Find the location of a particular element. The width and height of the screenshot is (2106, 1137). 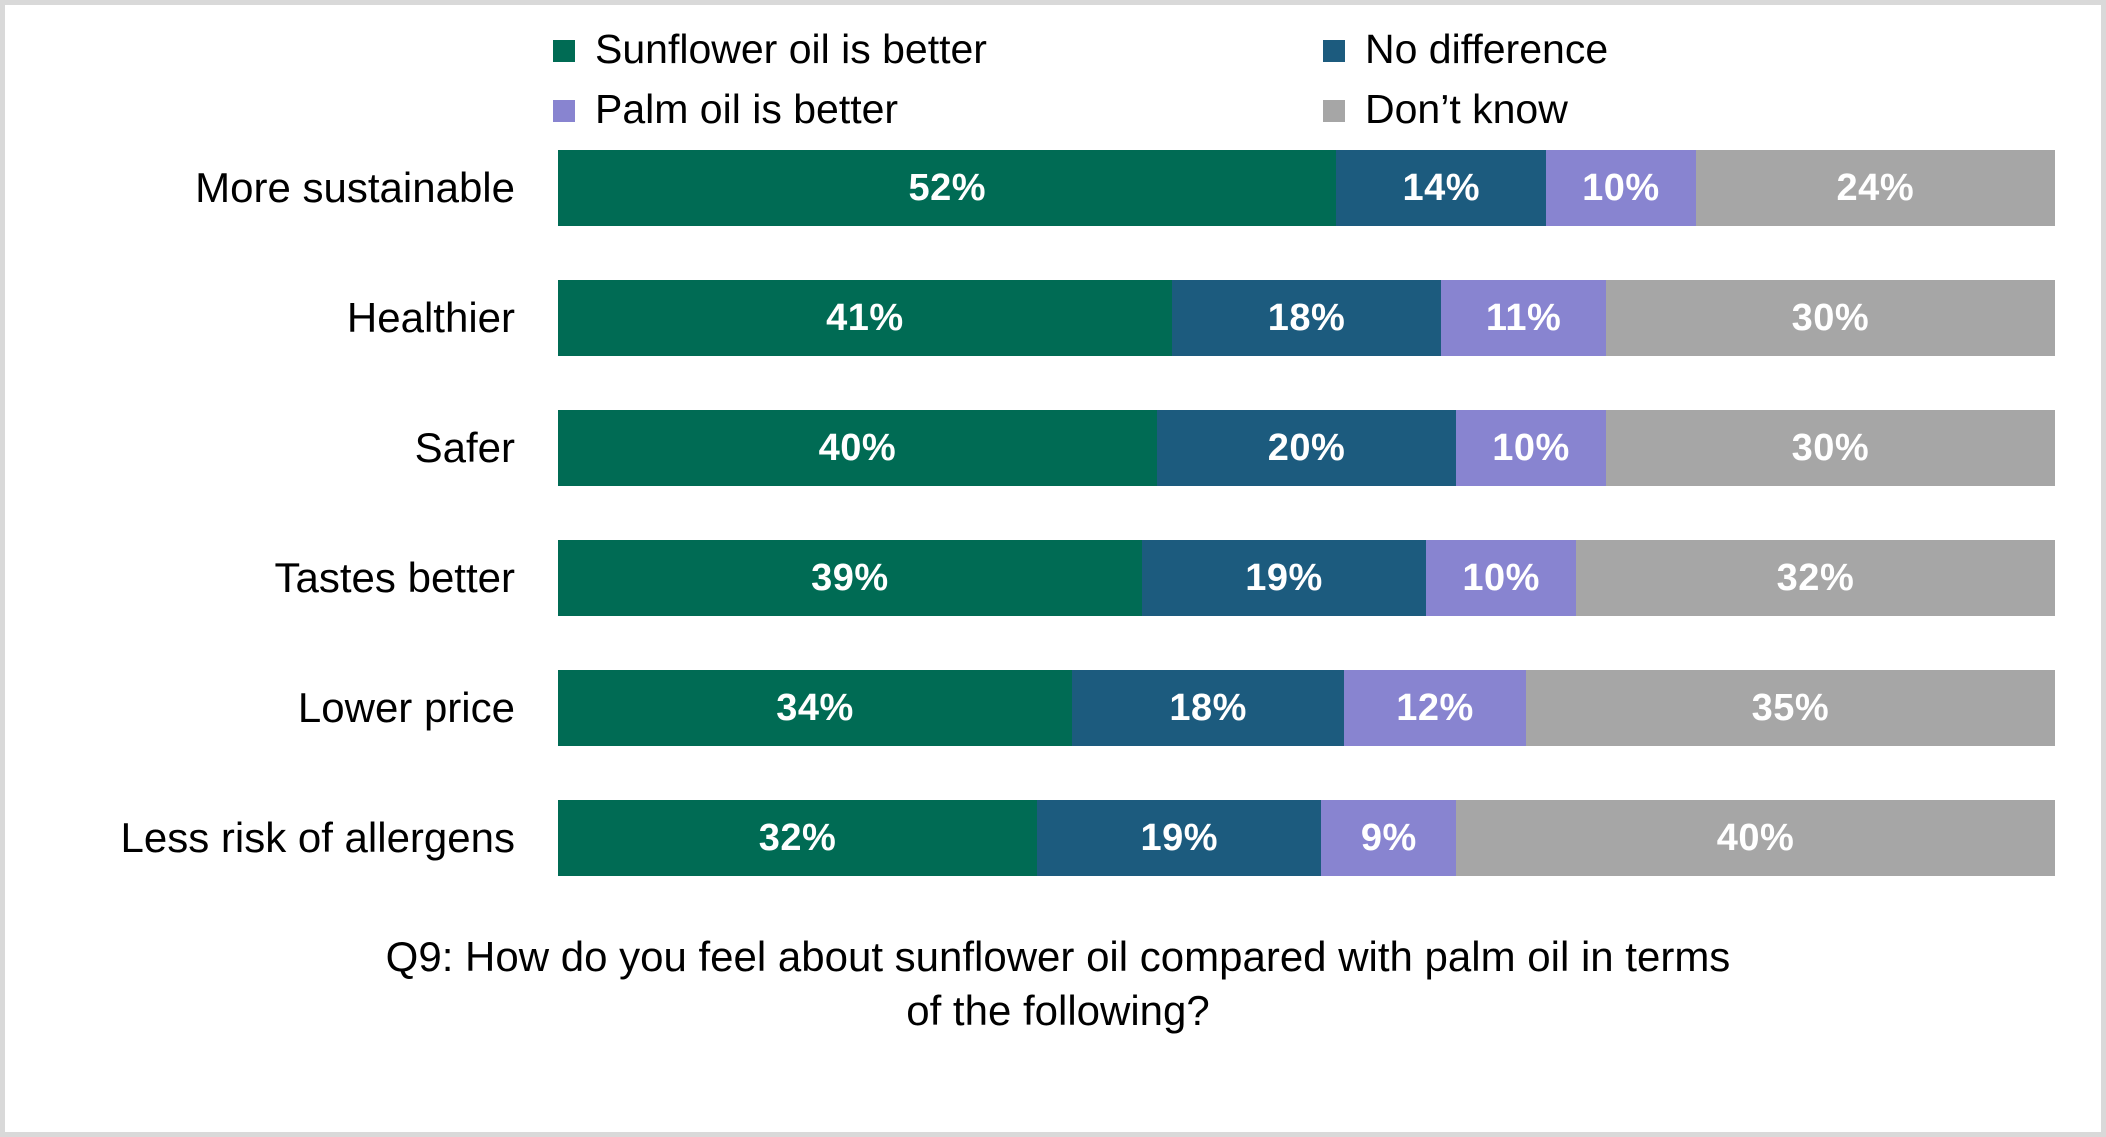

bar-value-label: 11% is located at coordinates (1523, 317).